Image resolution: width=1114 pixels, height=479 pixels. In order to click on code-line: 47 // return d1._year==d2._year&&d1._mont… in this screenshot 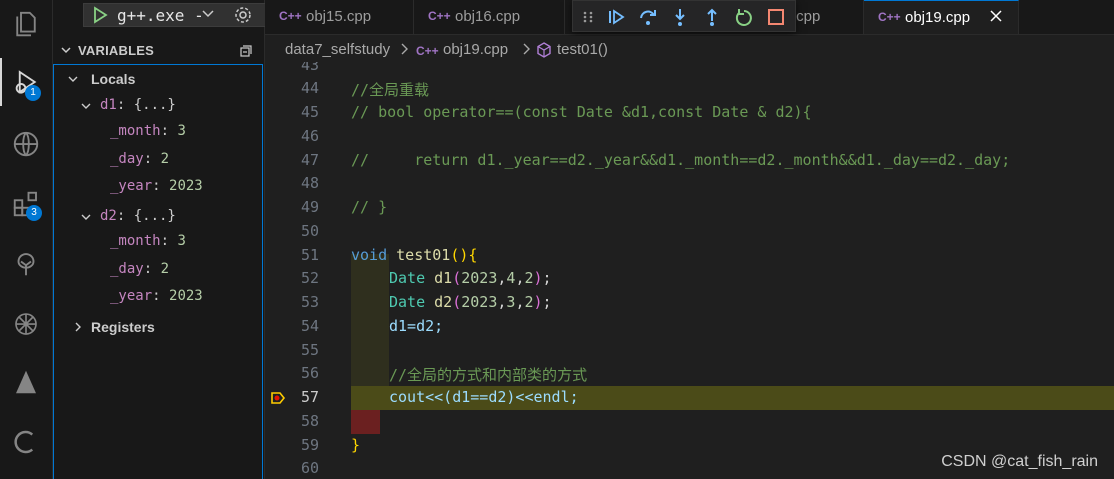, I will do `click(689, 163)`.